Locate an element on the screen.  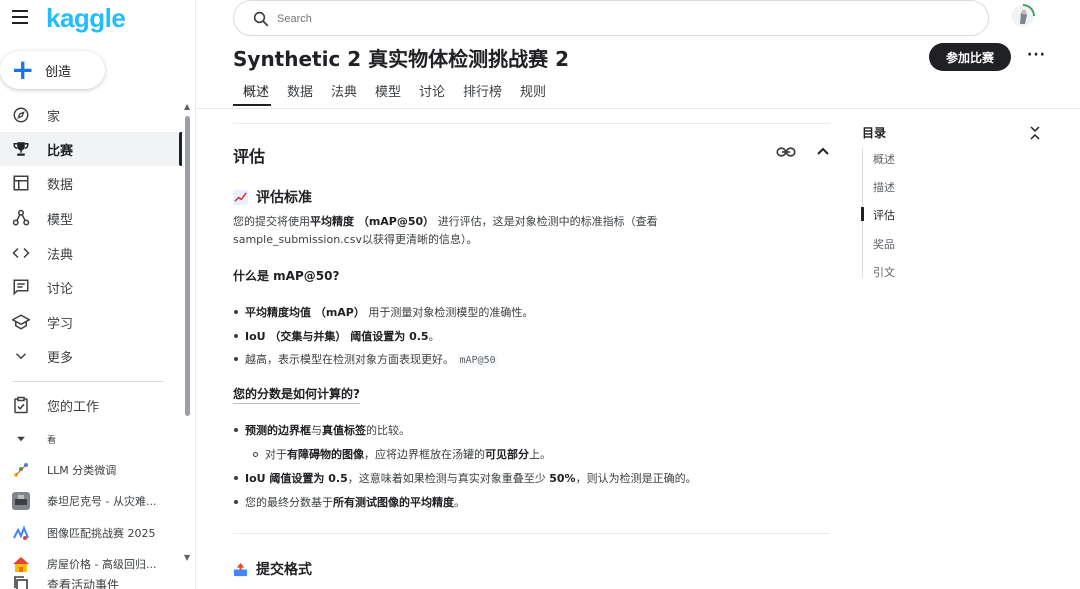
expand-collapse-icon is located at coordinates (1035, 133).